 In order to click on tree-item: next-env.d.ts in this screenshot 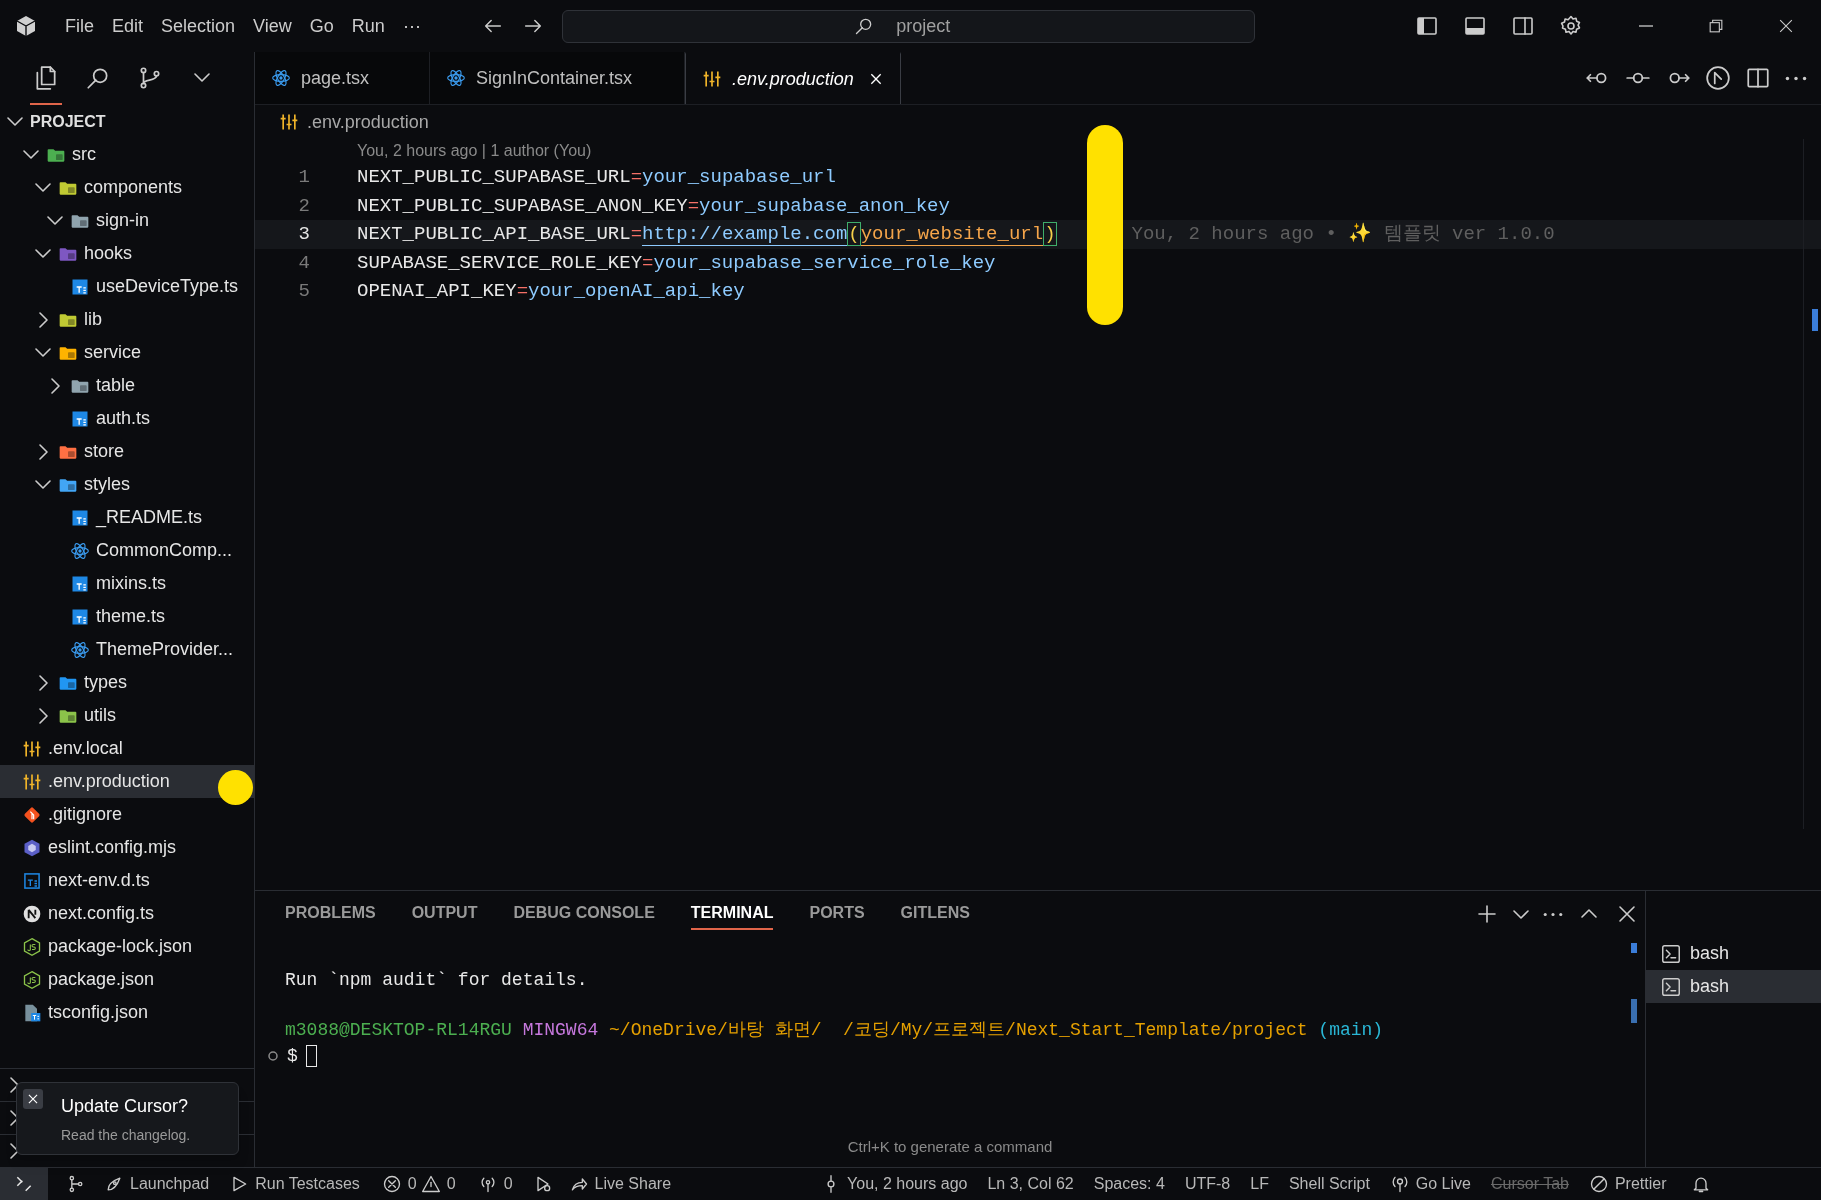, I will do `click(127, 880)`.